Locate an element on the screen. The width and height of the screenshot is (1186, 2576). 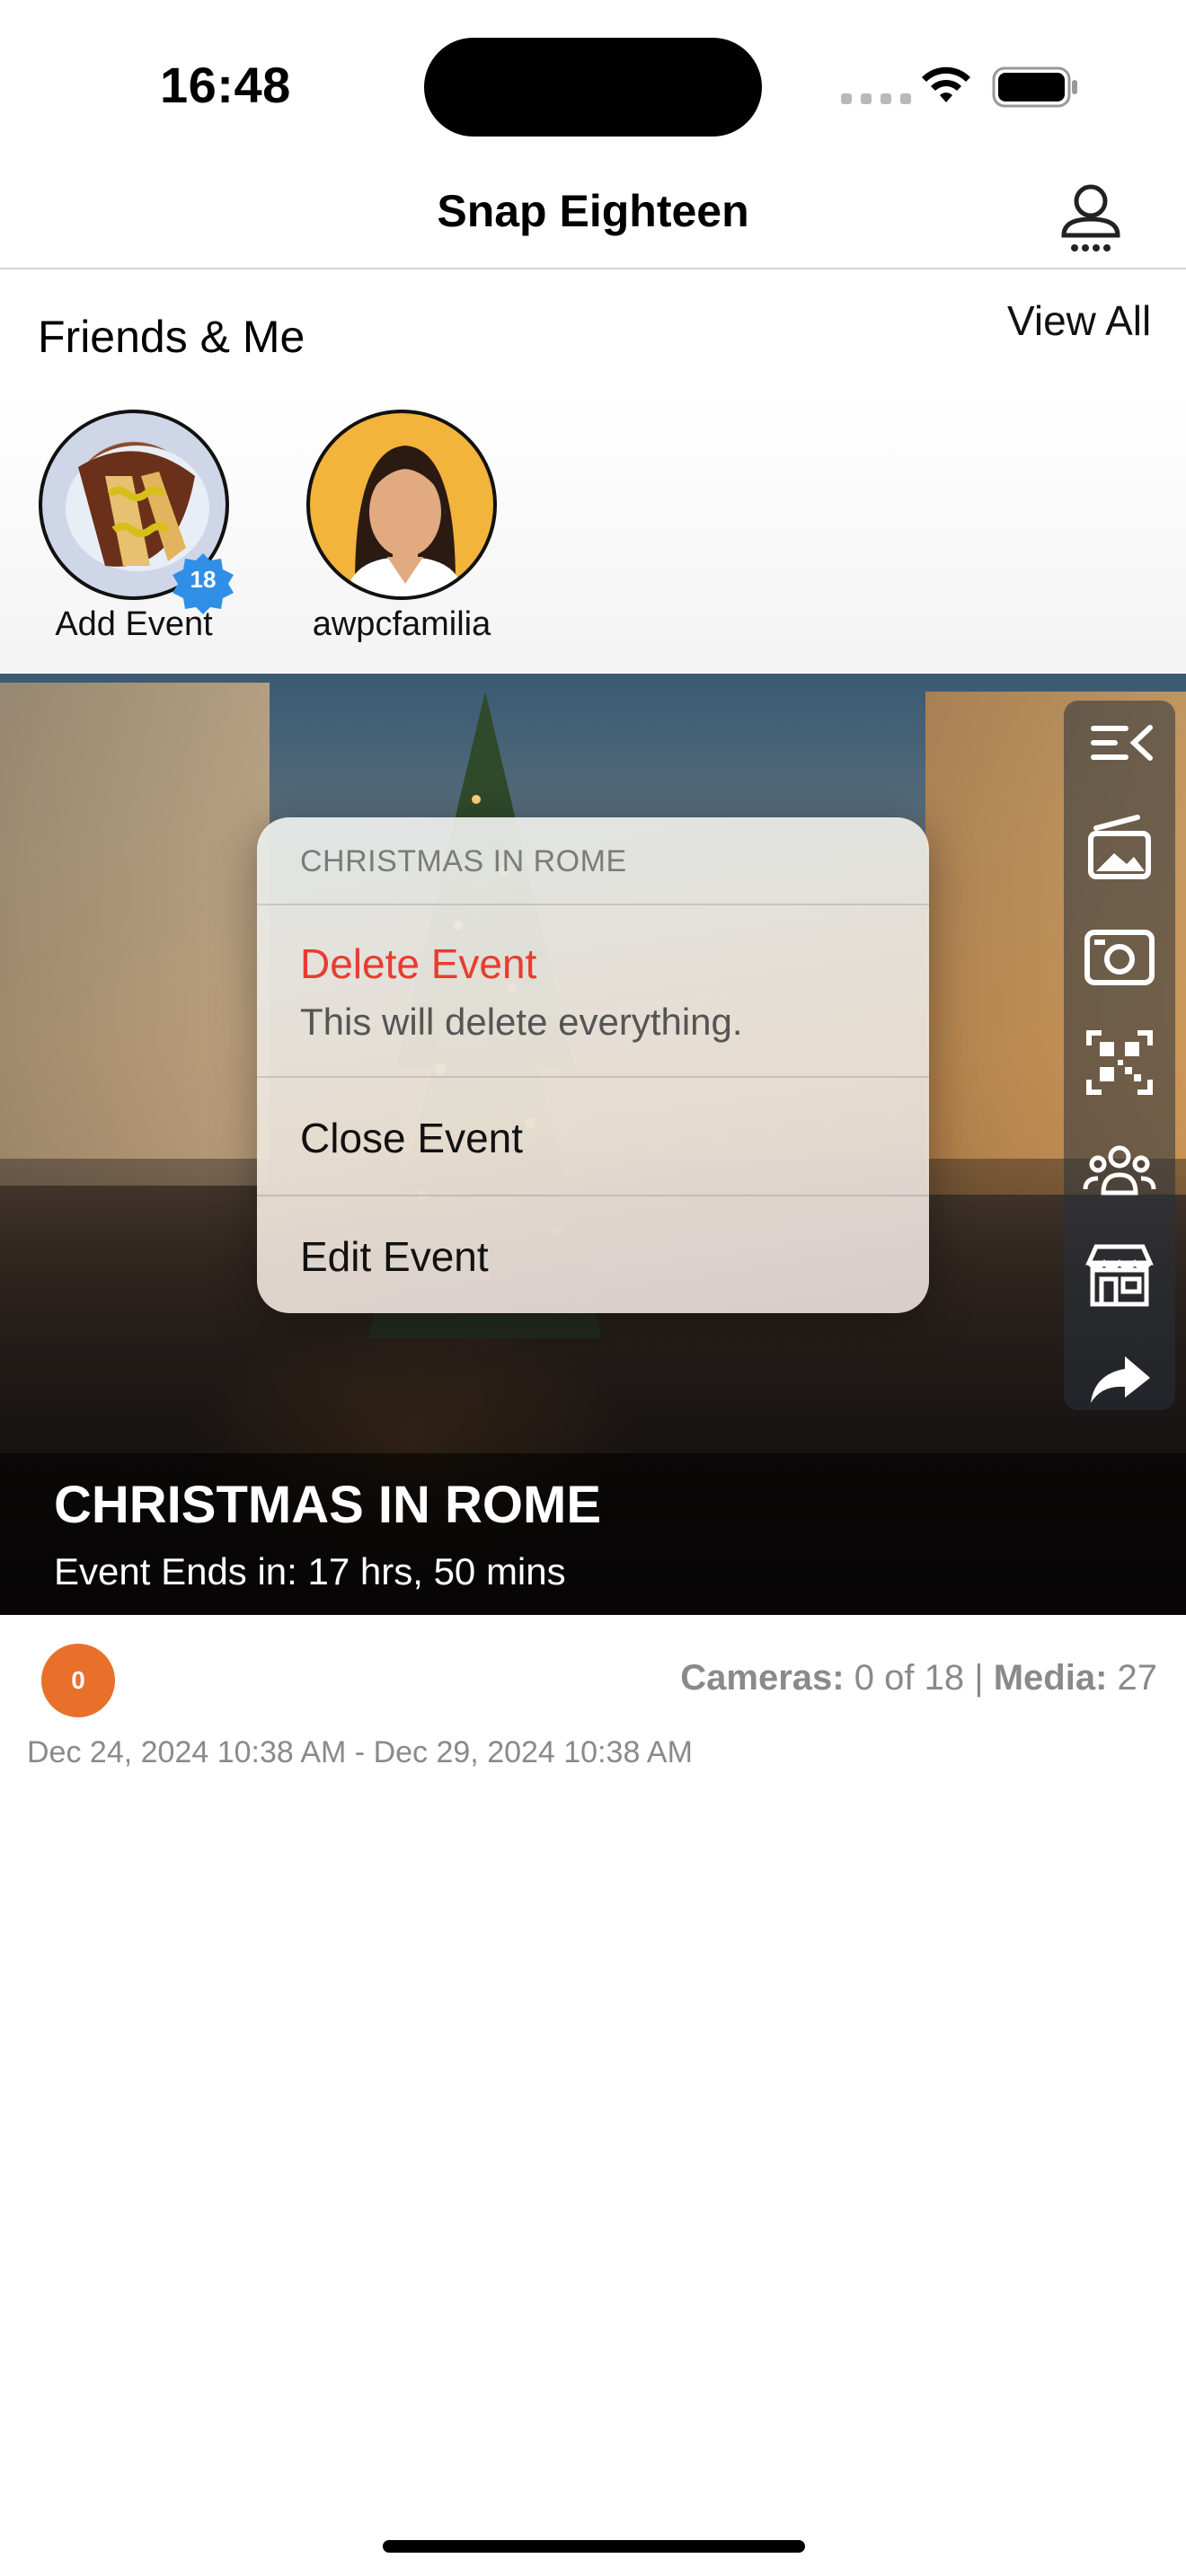
media-label: Media: is located at coordinates (1050, 1678).